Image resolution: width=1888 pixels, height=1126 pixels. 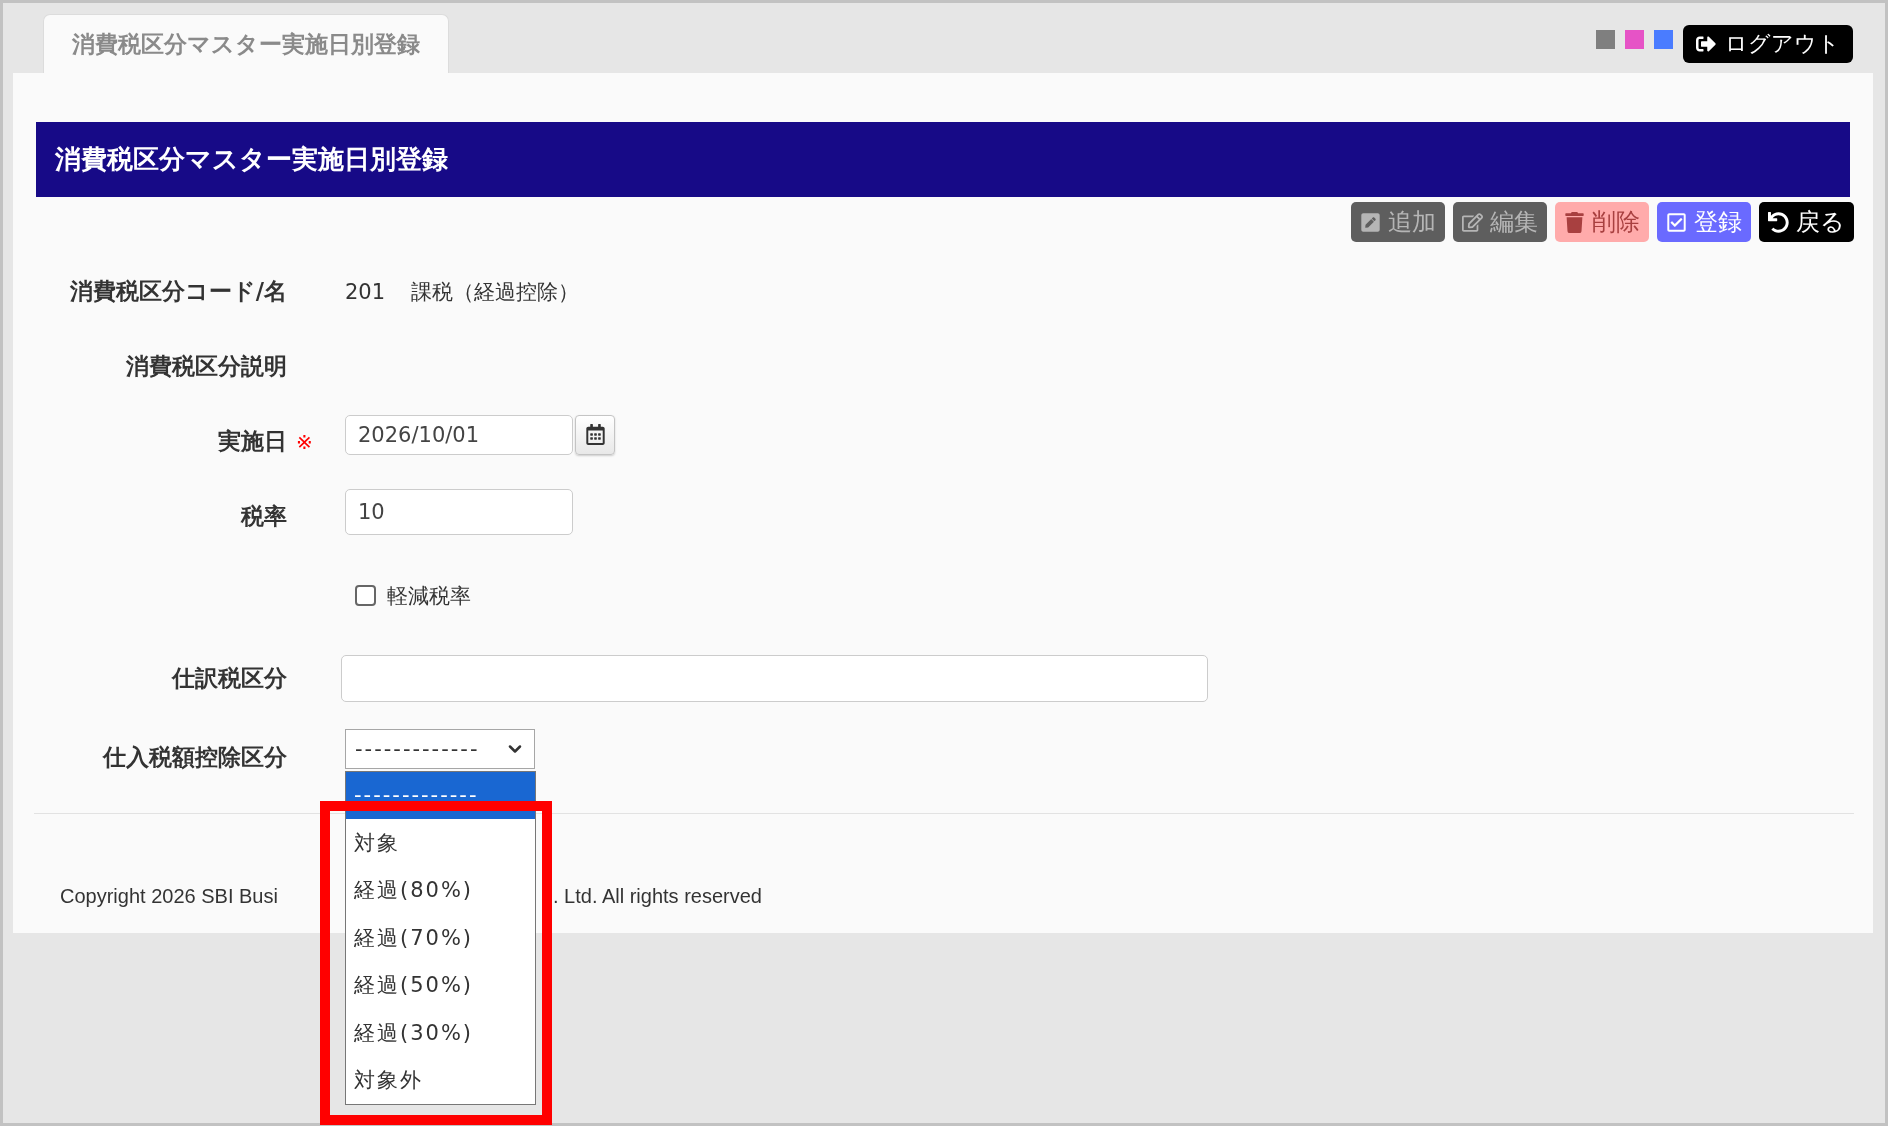 What do you see at coordinates (440, 748) in the screenshot?
I see `select-field: -------------` at bounding box center [440, 748].